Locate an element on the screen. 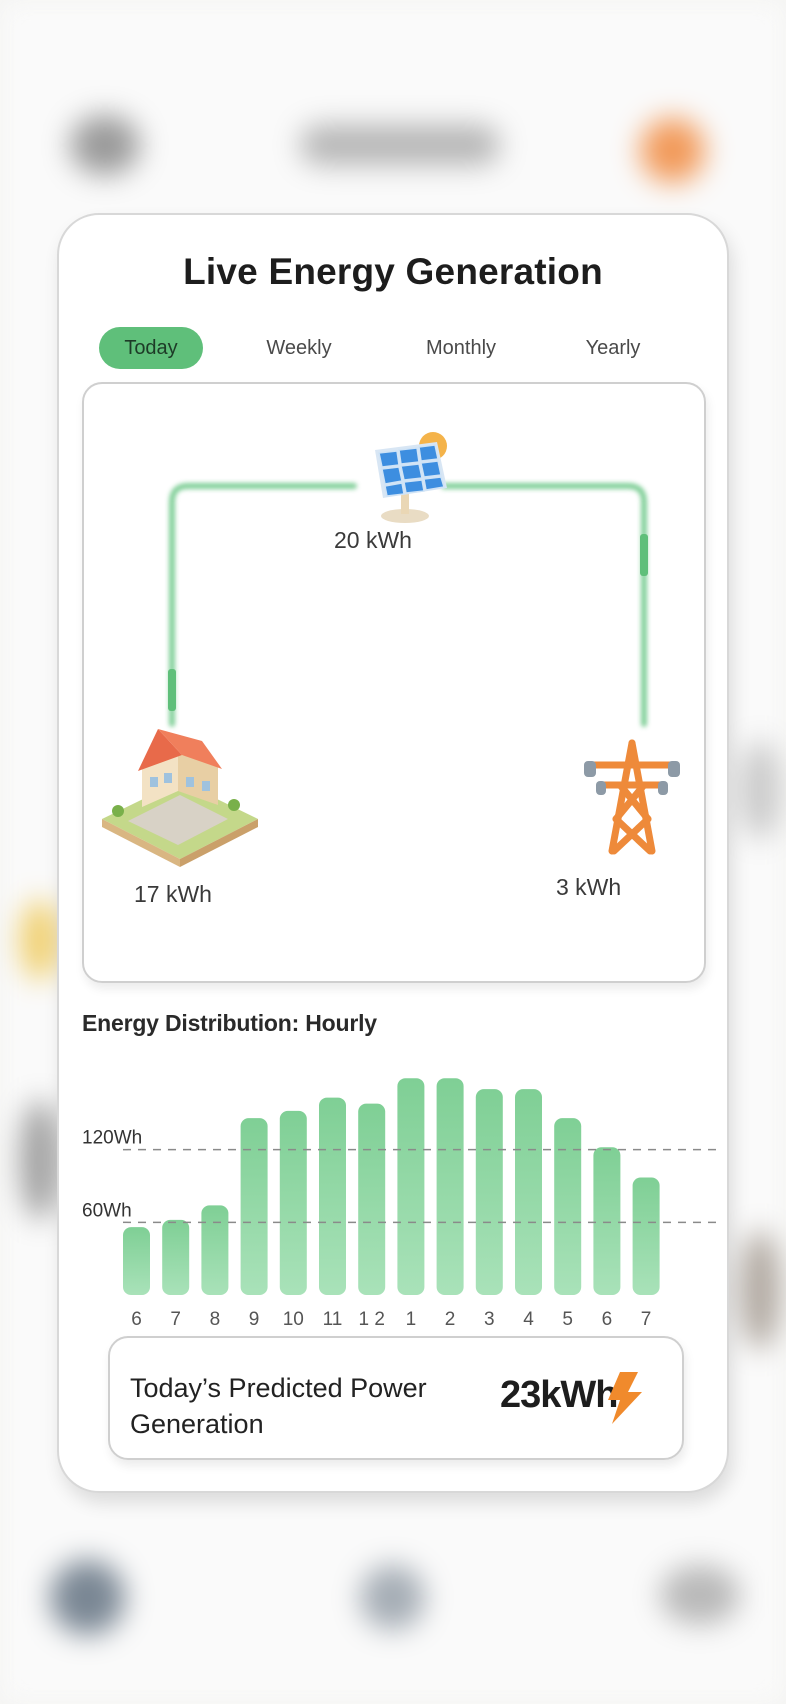 The image size is (786, 1704). chart-x-label: 9 is located at coordinates (254, 1317).